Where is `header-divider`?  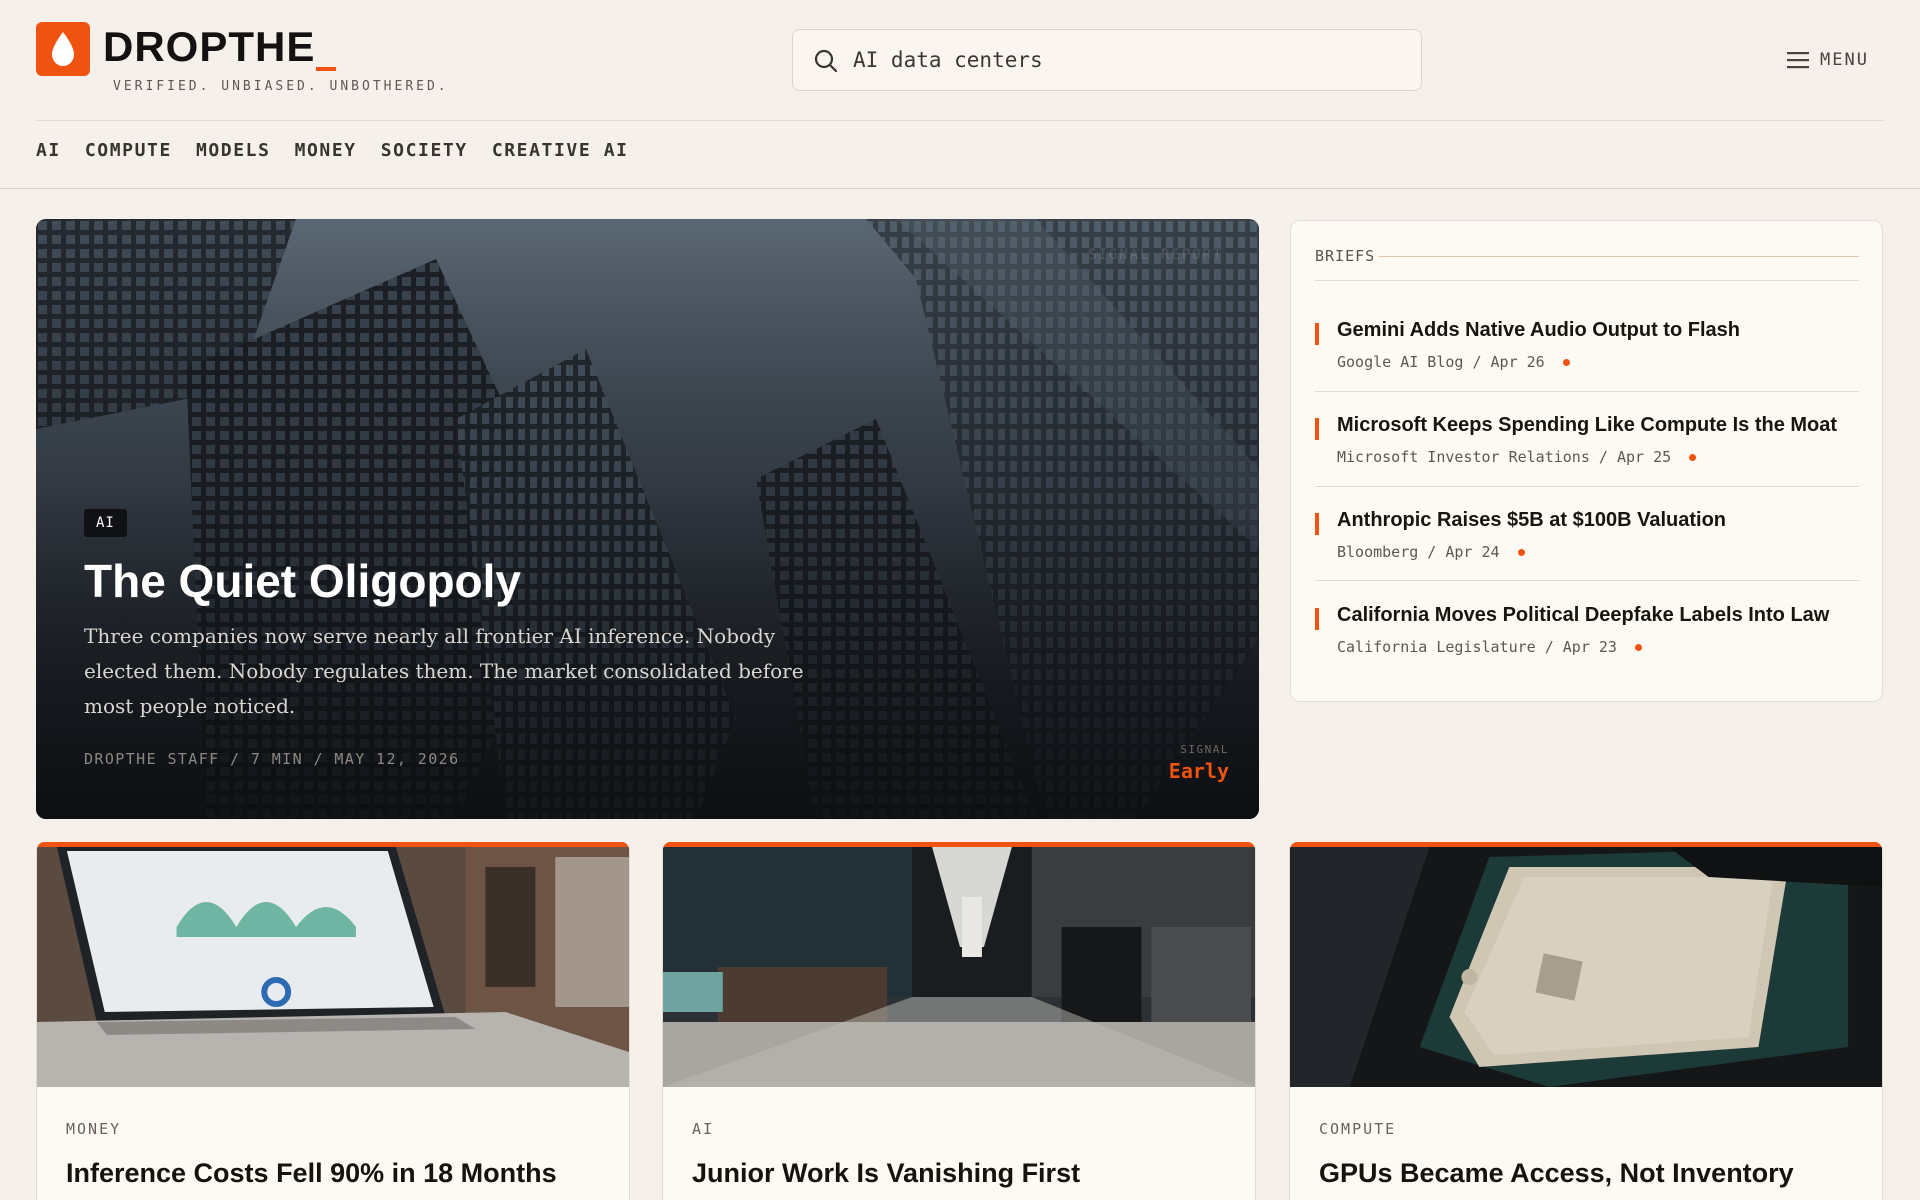 header-divider is located at coordinates (960, 120).